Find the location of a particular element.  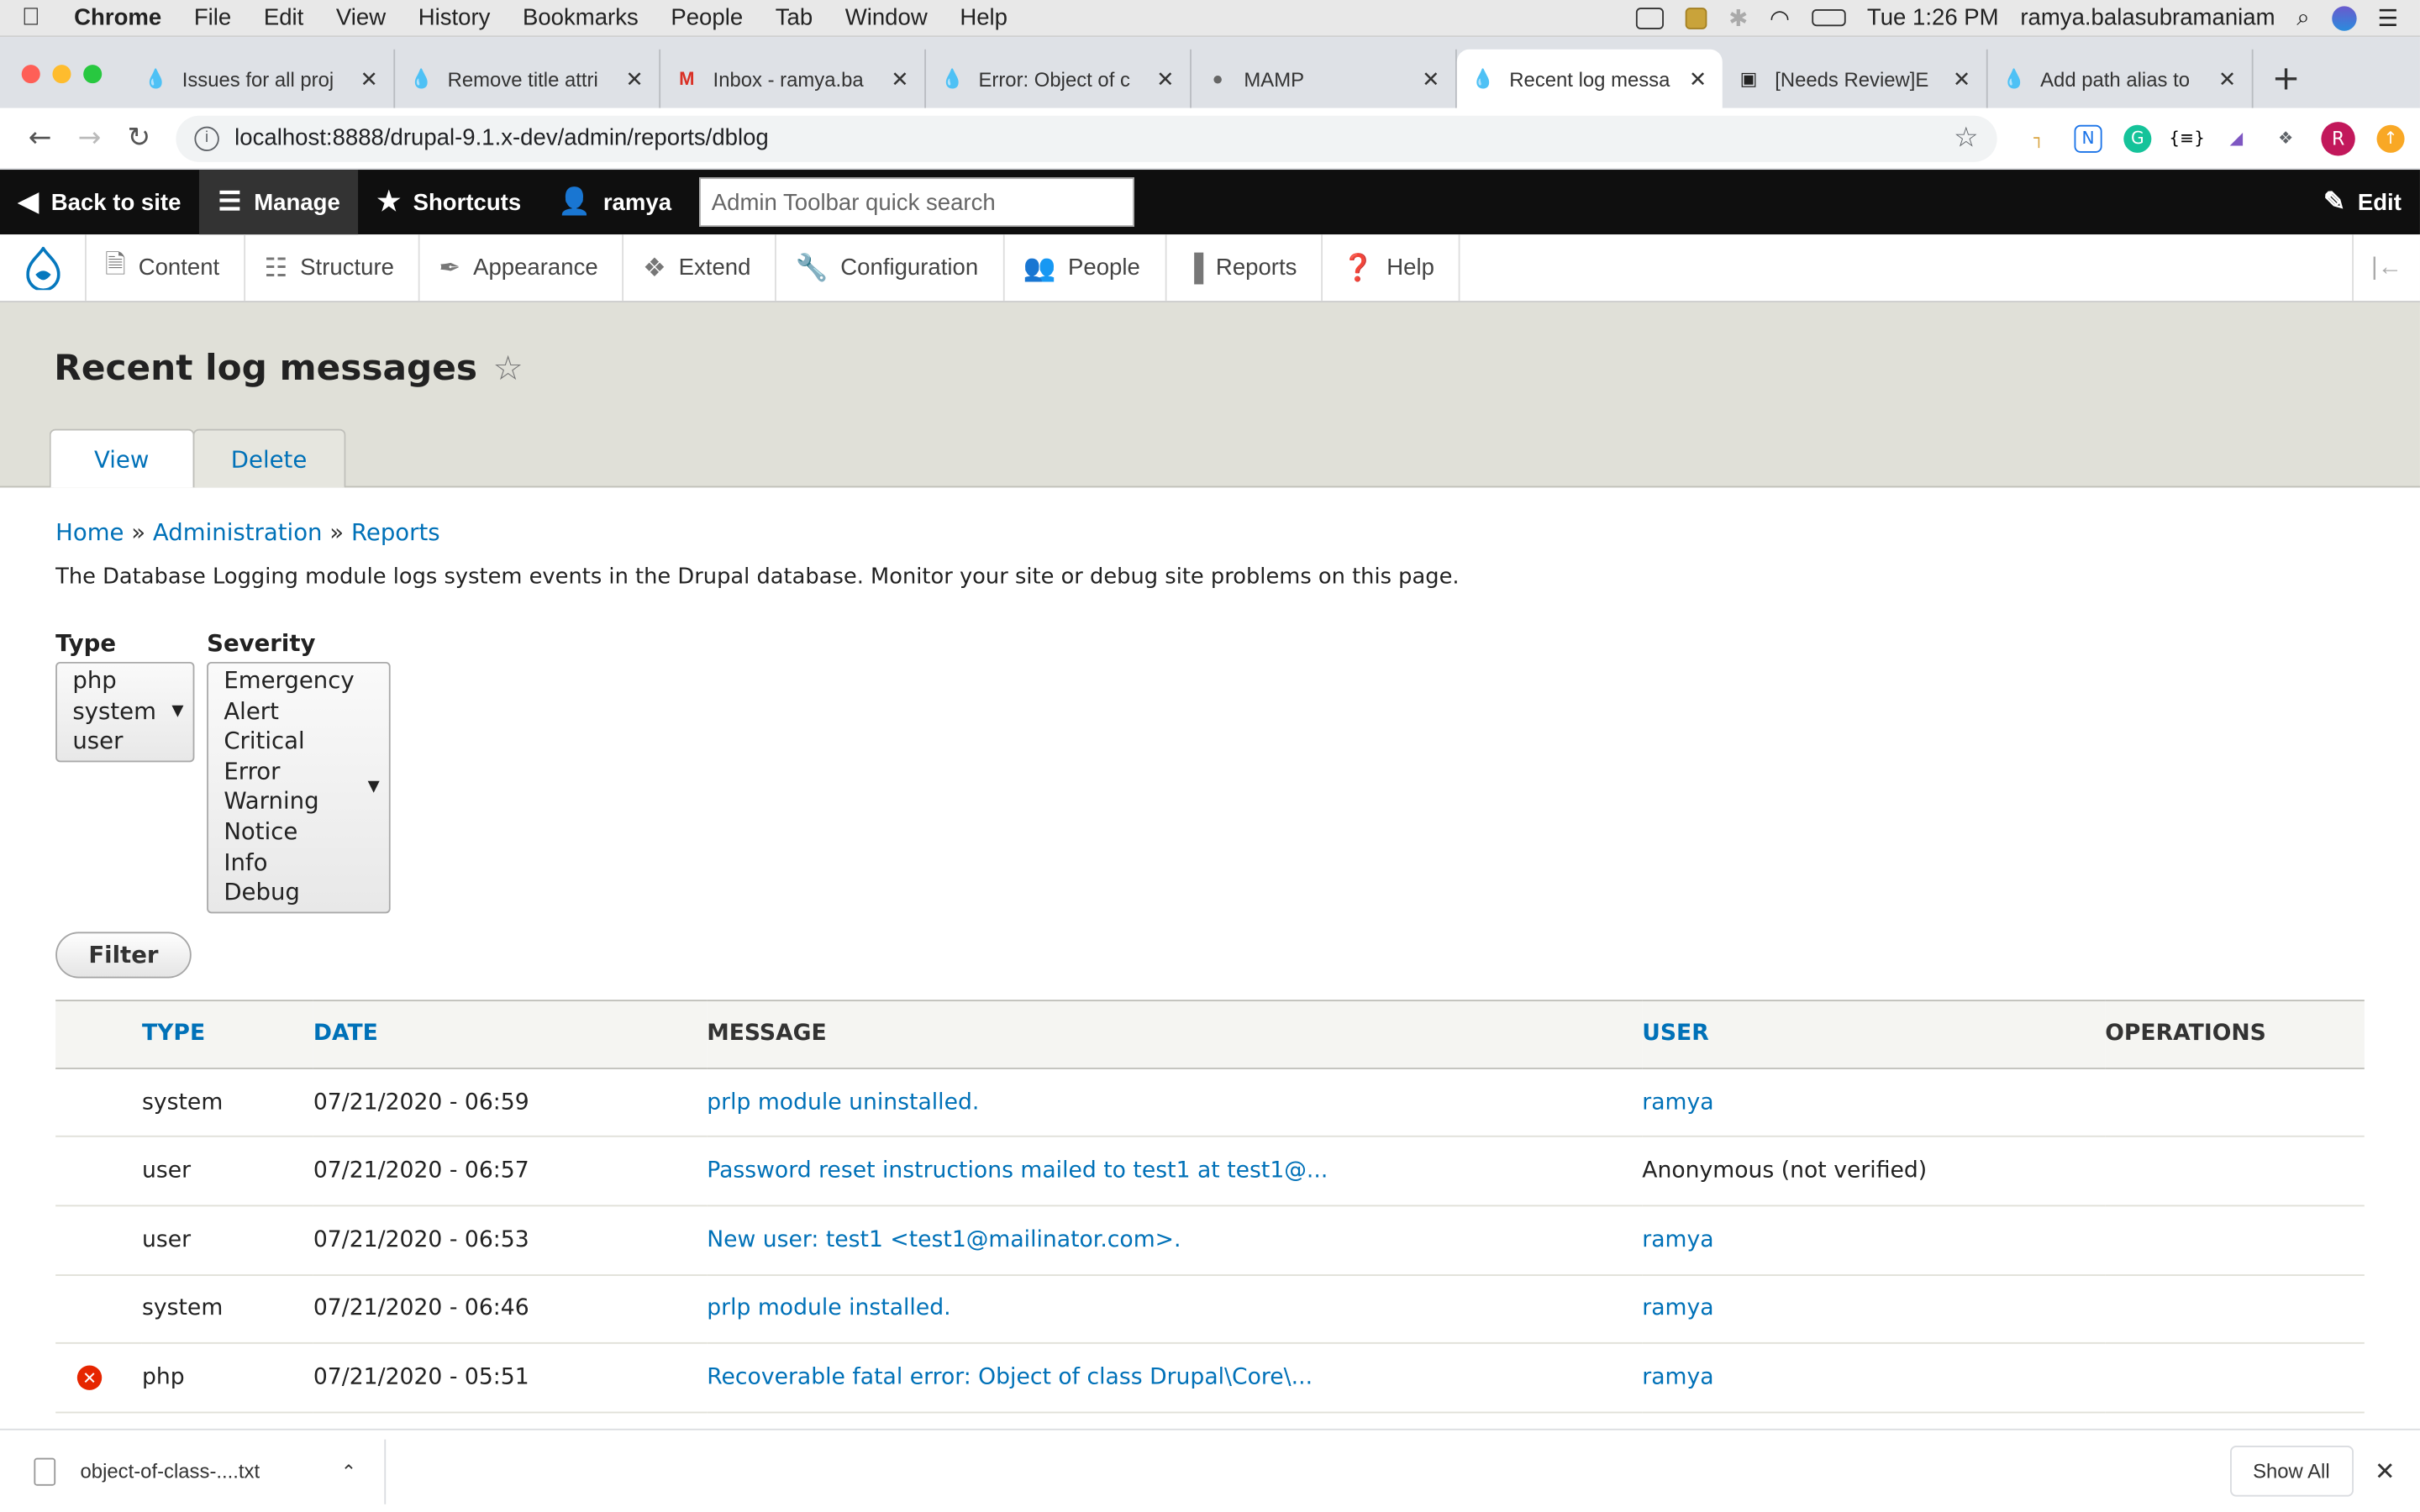

menu-view: View is located at coordinates (361, 18).